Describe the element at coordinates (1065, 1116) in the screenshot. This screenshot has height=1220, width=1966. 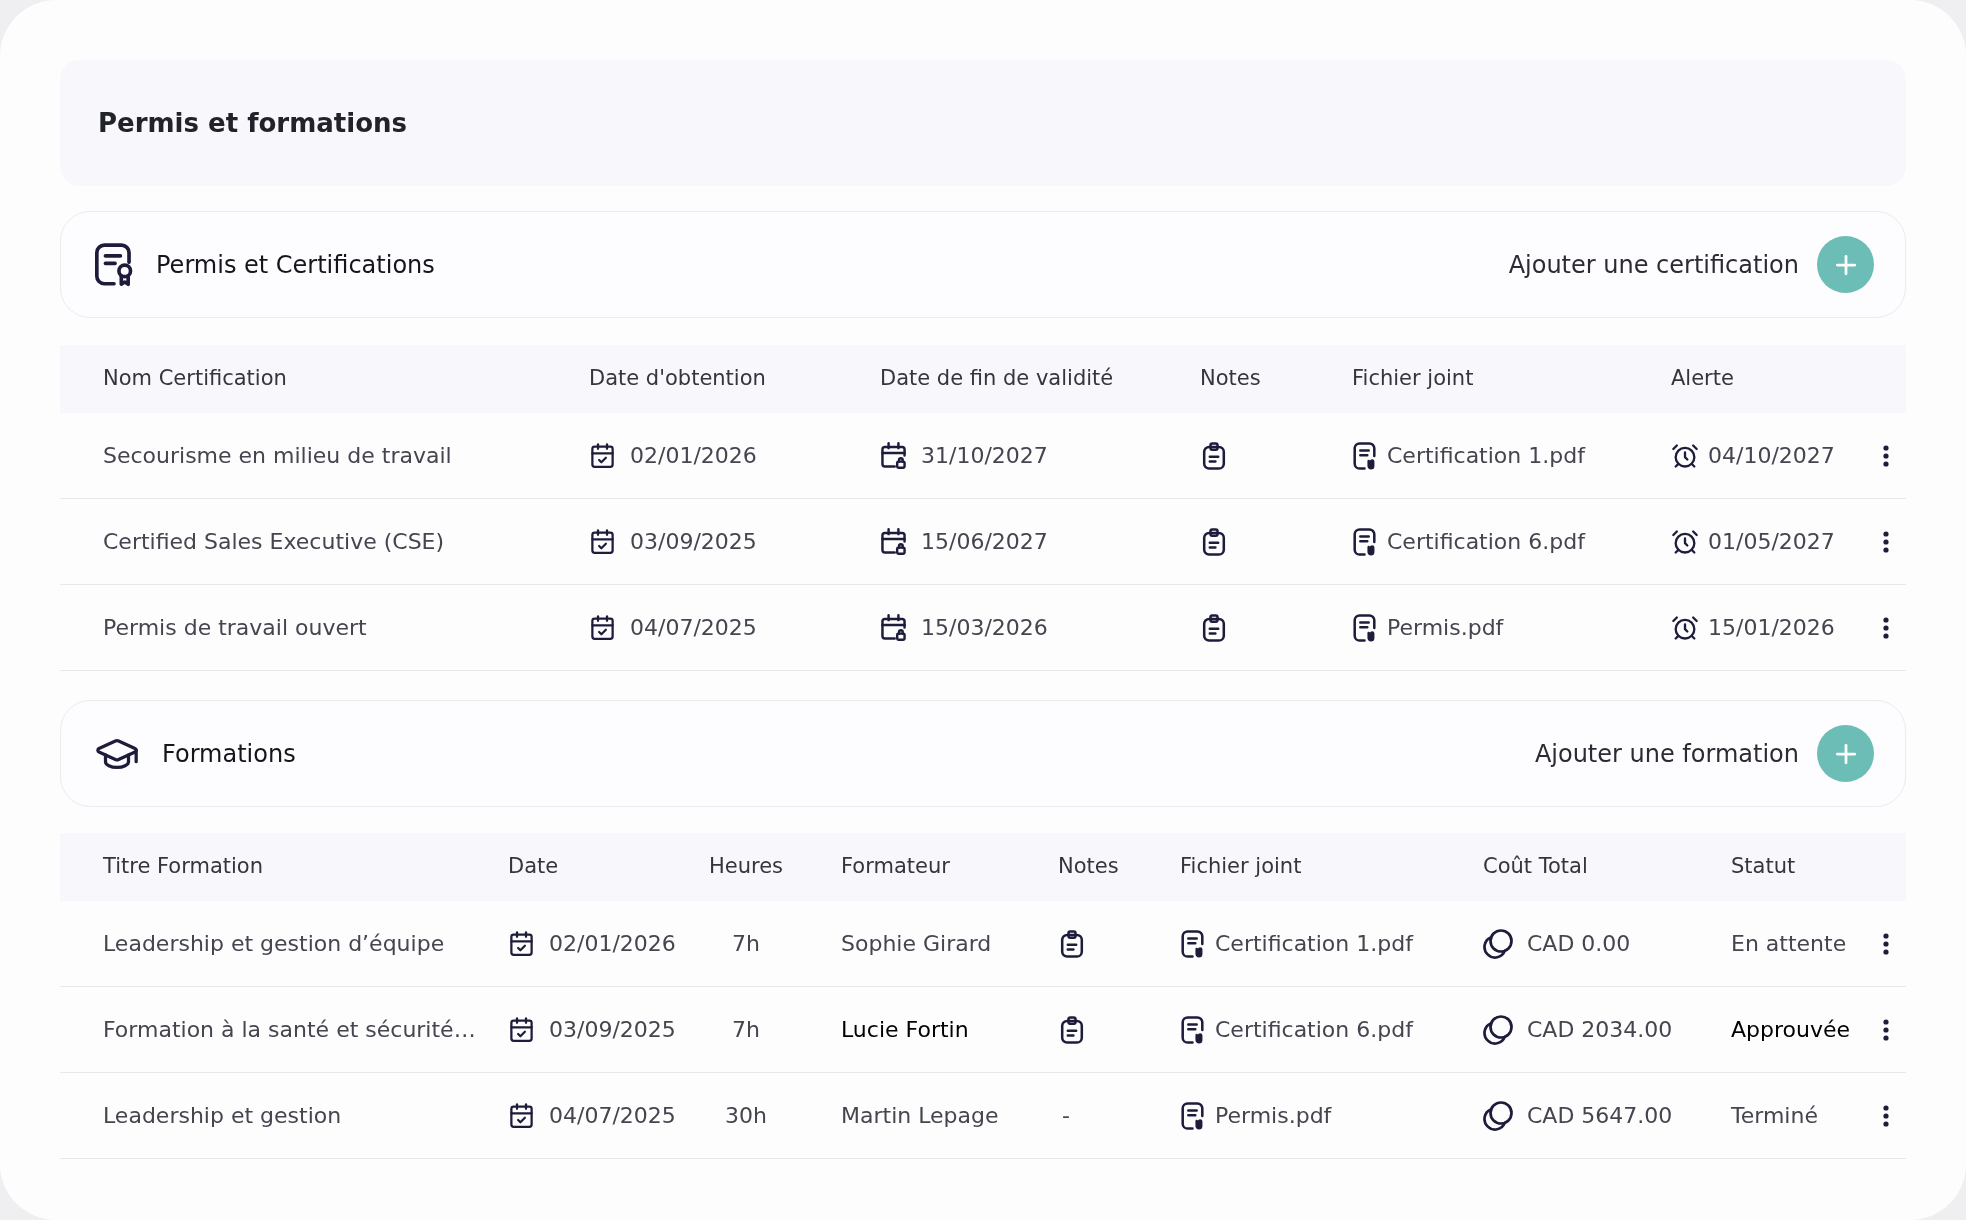
I see `table-cell-text: -` at that location.